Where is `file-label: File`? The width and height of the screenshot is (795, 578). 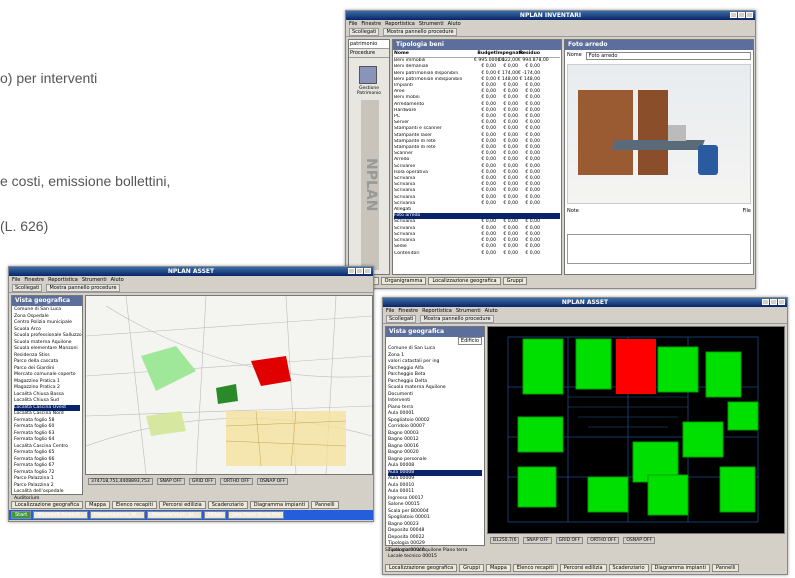
file-label: File is located at coordinates (746, 211).